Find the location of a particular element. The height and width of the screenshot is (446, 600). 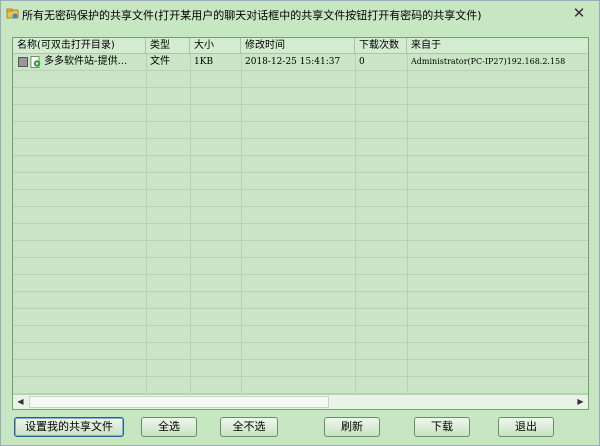

list-header: 名称(可双击打开目录) 类型 大小 修改时间 下载次数 来自于 is located at coordinates (300, 46).